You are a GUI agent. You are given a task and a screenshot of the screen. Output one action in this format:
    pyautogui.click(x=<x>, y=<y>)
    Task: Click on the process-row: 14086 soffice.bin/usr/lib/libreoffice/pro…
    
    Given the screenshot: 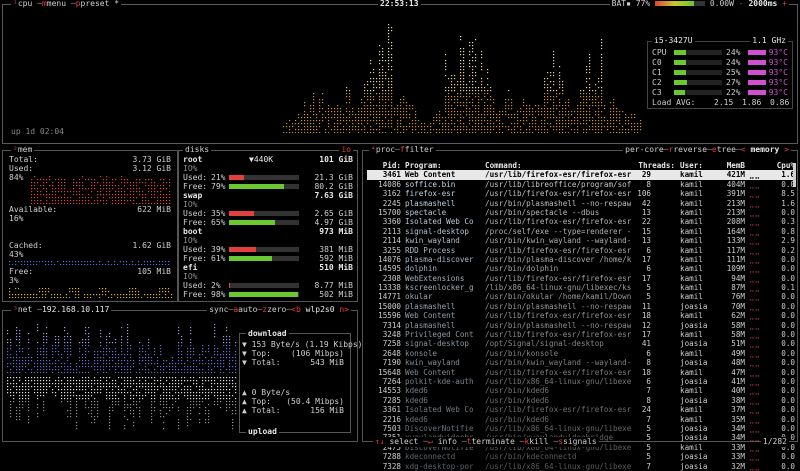 What is the action you would take?
    pyautogui.click(x=581, y=184)
    